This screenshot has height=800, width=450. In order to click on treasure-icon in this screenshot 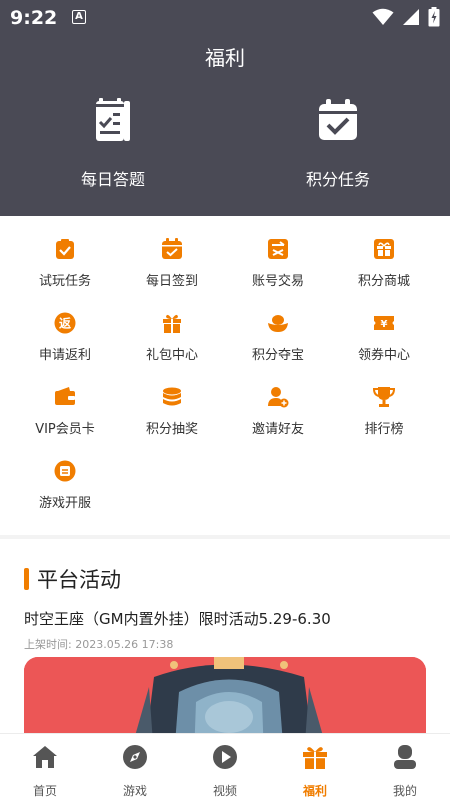, I will do `click(278, 323)`.